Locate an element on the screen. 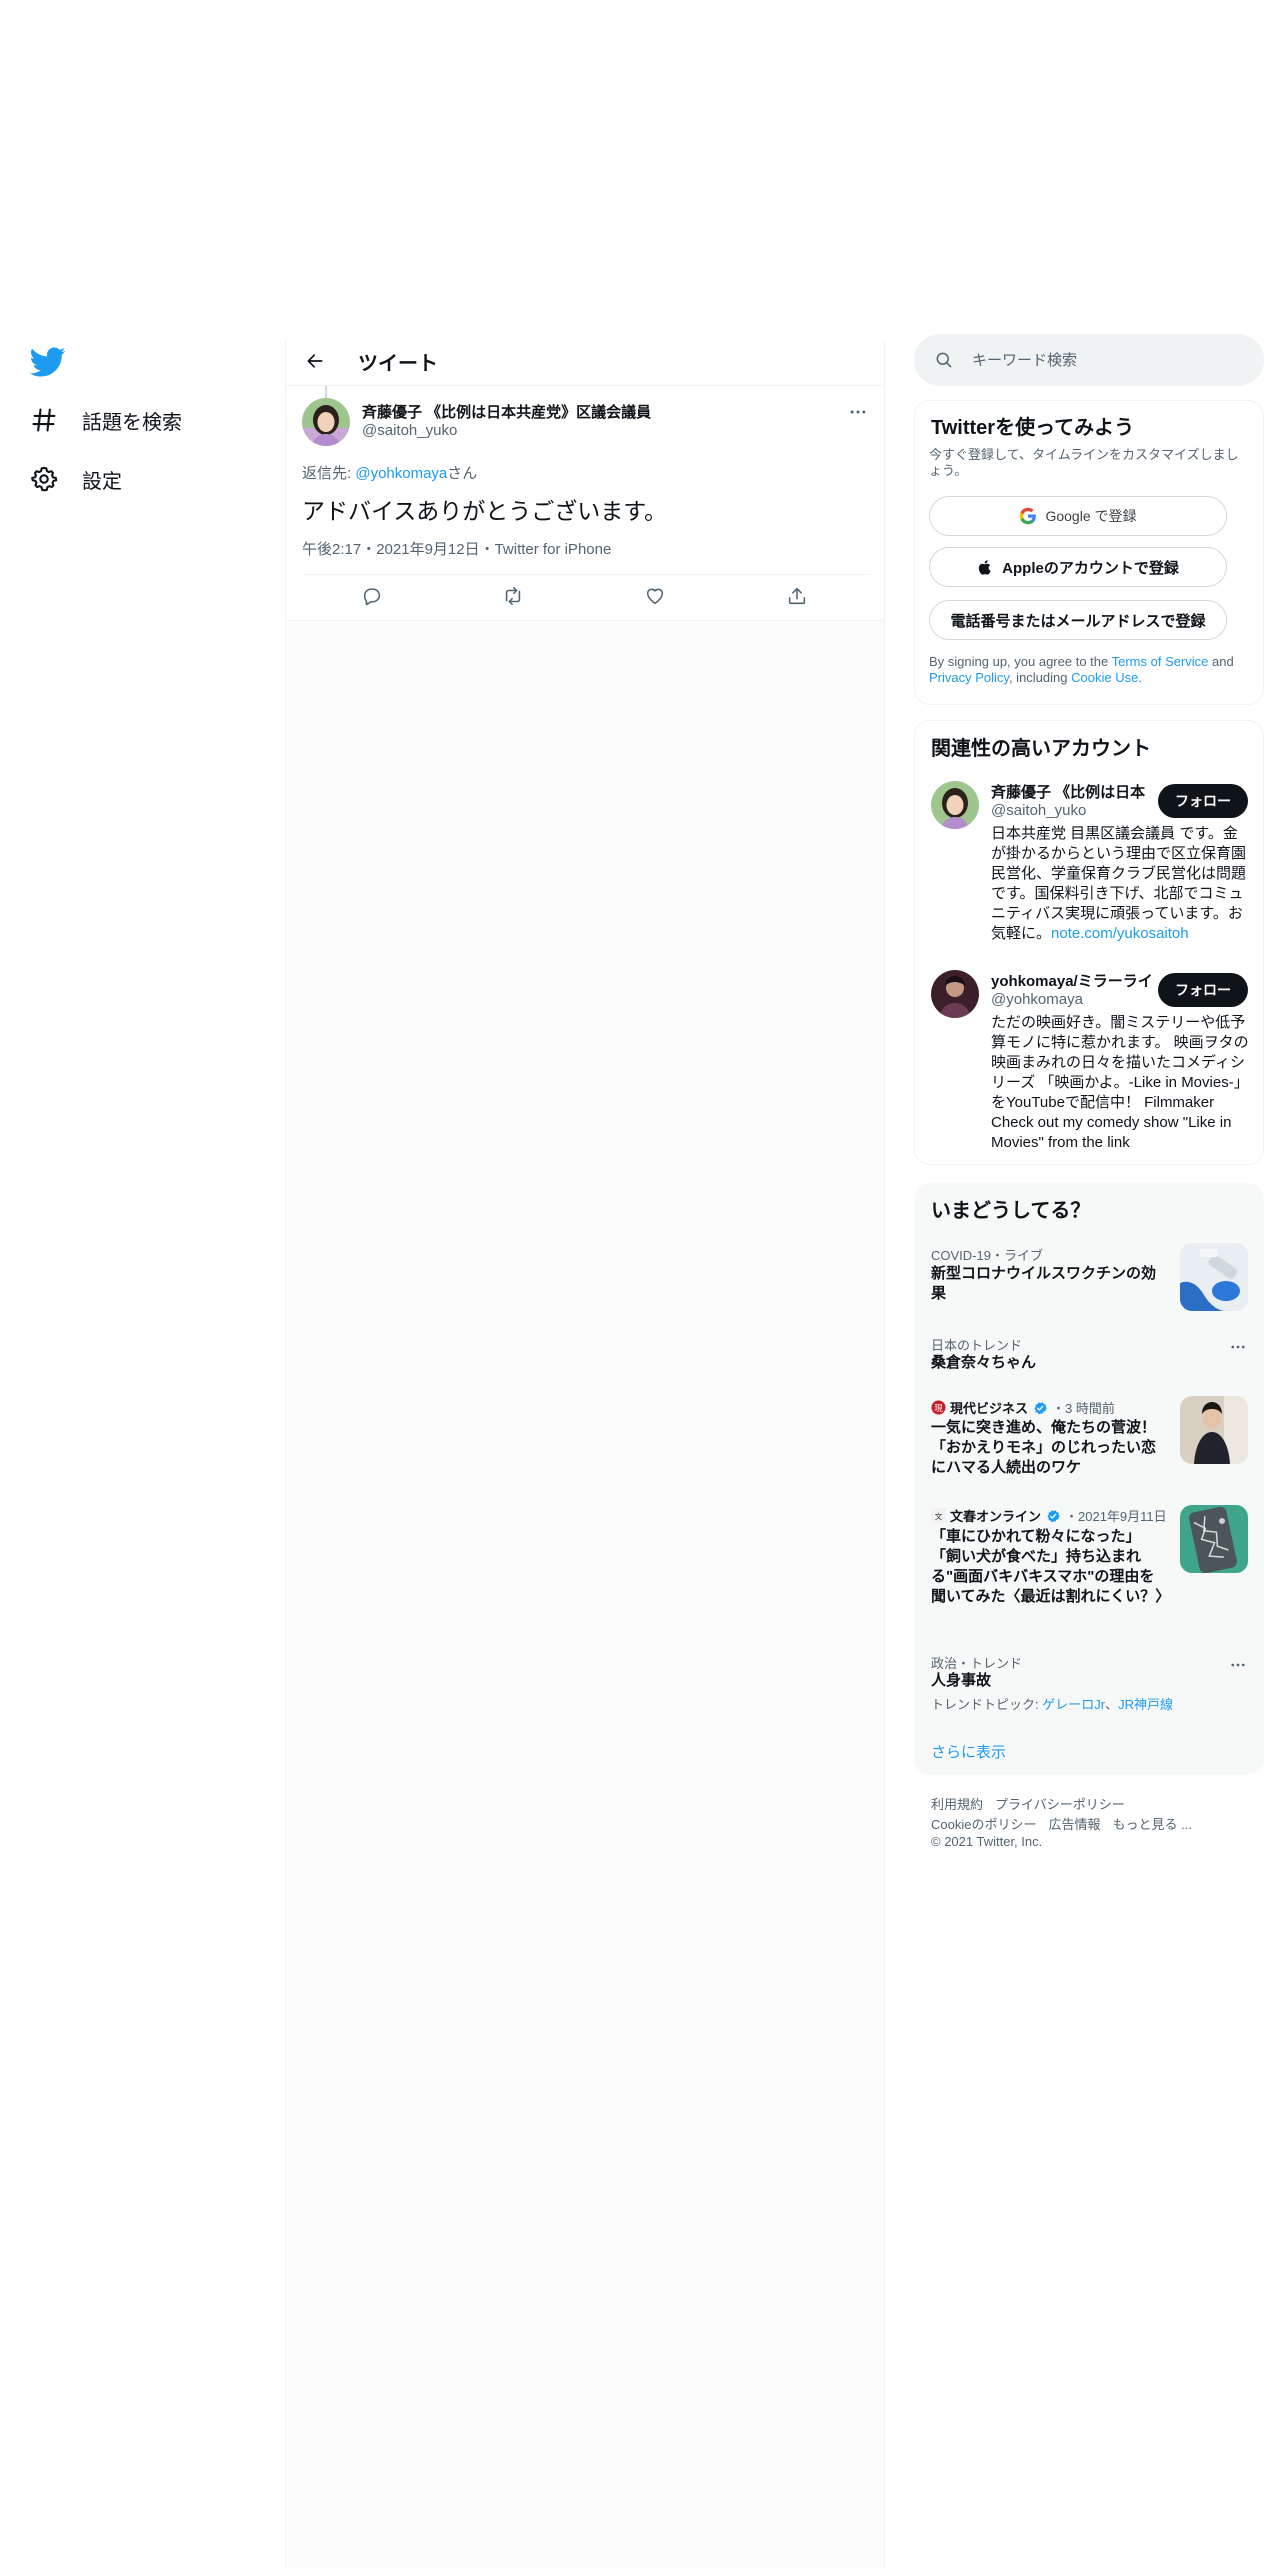  show-more-link: さらに表示 is located at coordinates (968, 1751).